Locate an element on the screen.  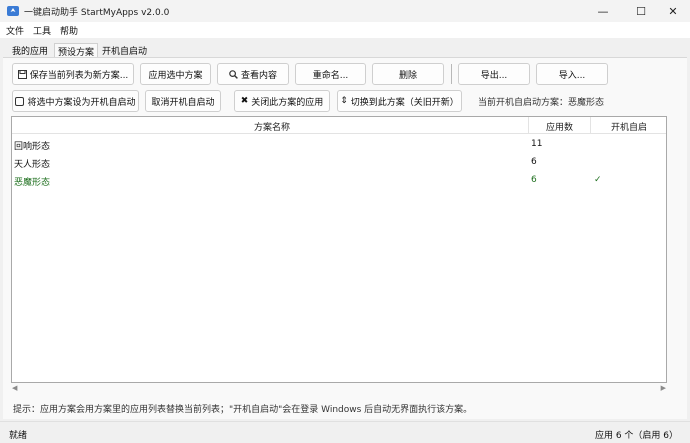
row-autostart-check: ✓ is located at coordinates (598, 180).